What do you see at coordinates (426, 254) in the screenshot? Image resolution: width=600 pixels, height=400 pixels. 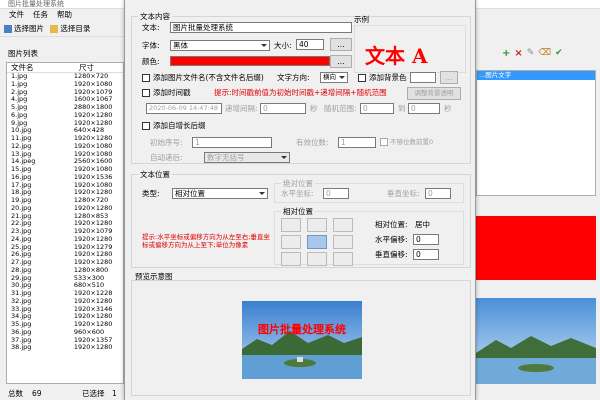 I see `v-offset-input: 0` at bounding box center [426, 254].